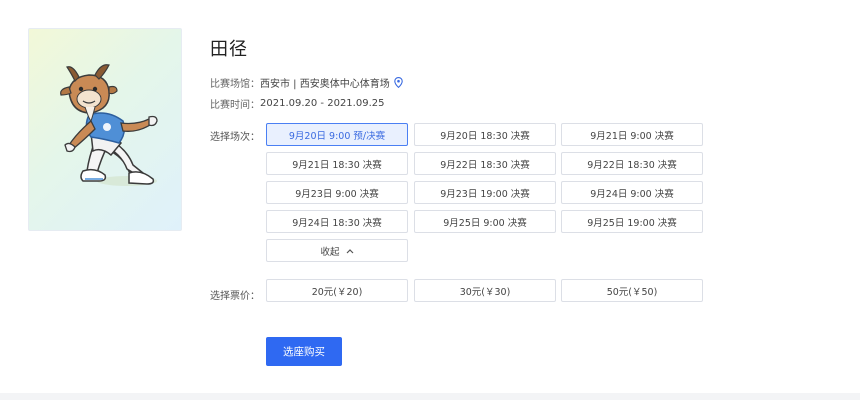  What do you see at coordinates (337, 134) in the screenshot?
I see `session-option: 9月20日 9:00 预/决赛` at bounding box center [337, 134].